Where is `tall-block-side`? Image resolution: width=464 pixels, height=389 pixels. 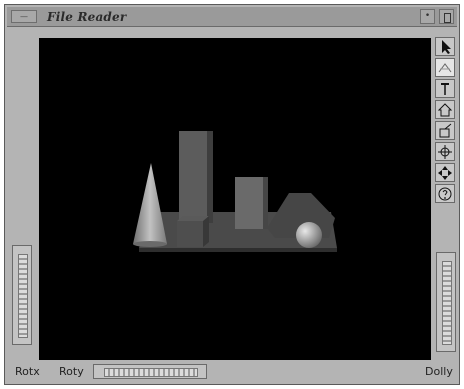 tall-block-side is located at coordinates (210, 177).